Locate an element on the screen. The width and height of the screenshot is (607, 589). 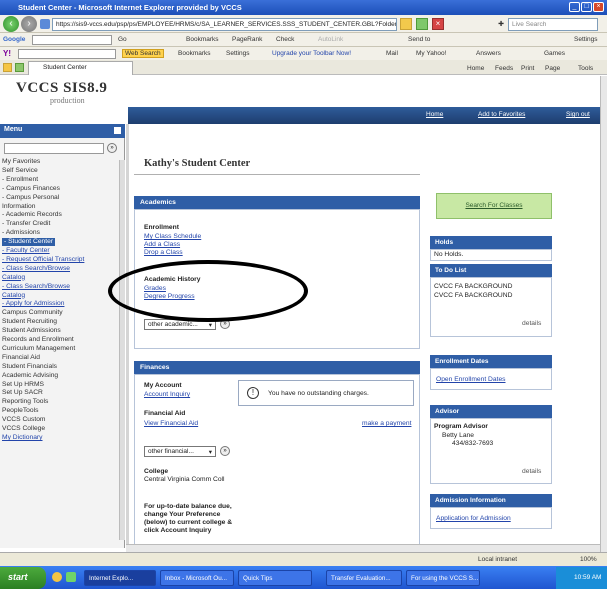
refresh-icon is located at coordinates (422, 24).